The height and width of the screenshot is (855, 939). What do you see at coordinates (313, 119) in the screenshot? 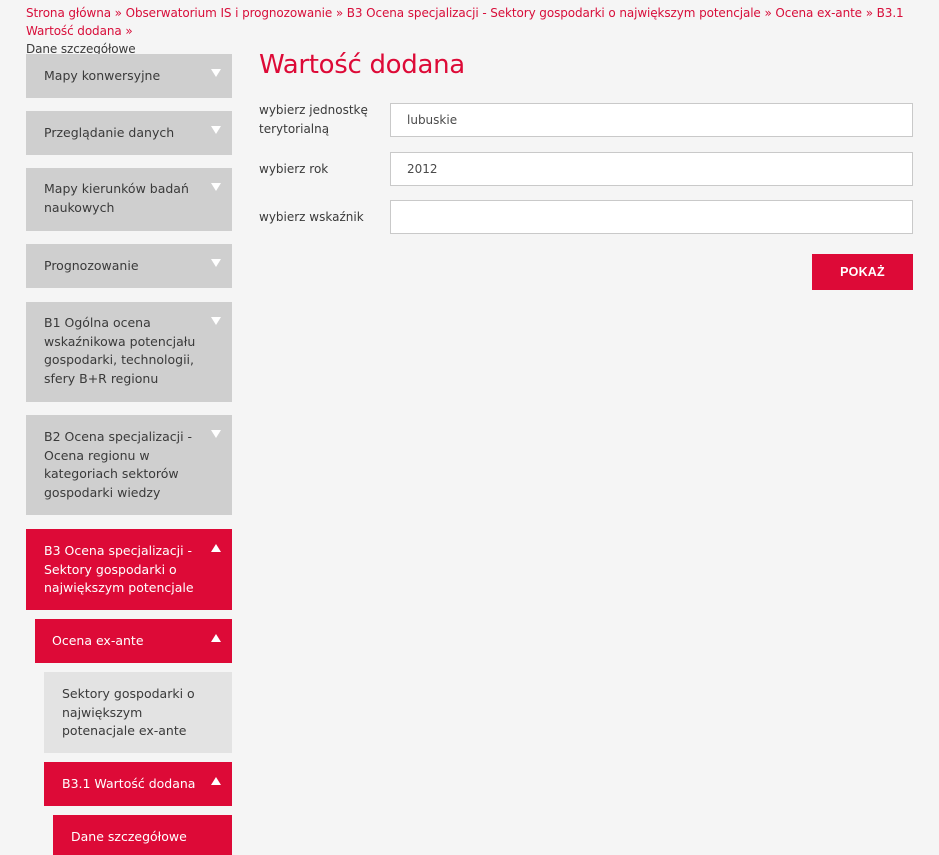
I see `field-label-unit: wybierz jednostkę terytorialną` at bounding box center [313, 119].